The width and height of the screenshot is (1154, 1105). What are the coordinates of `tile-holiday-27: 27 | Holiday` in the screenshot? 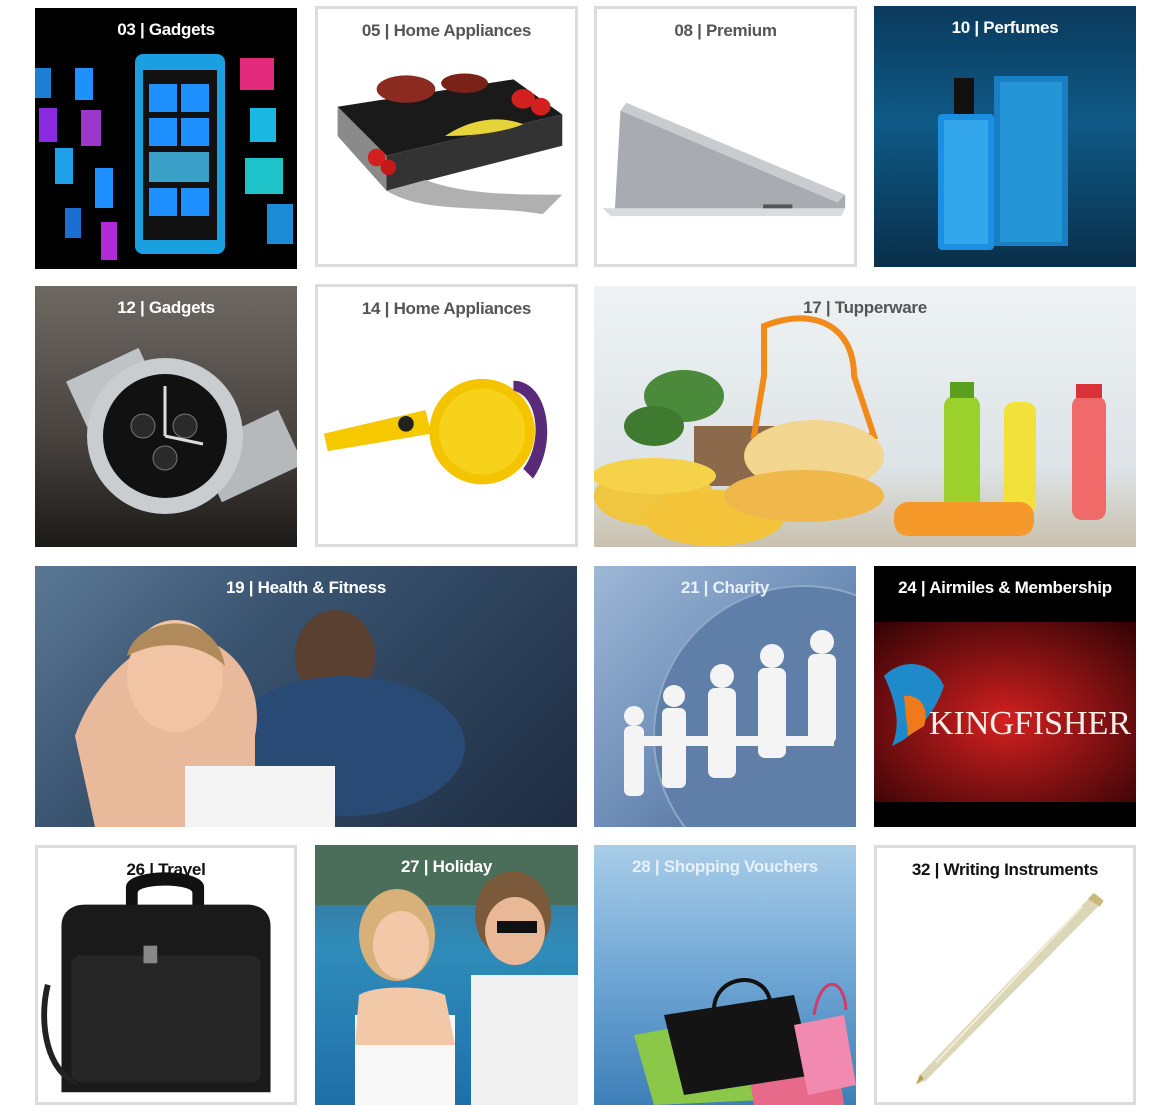 It's located at (446, 975).